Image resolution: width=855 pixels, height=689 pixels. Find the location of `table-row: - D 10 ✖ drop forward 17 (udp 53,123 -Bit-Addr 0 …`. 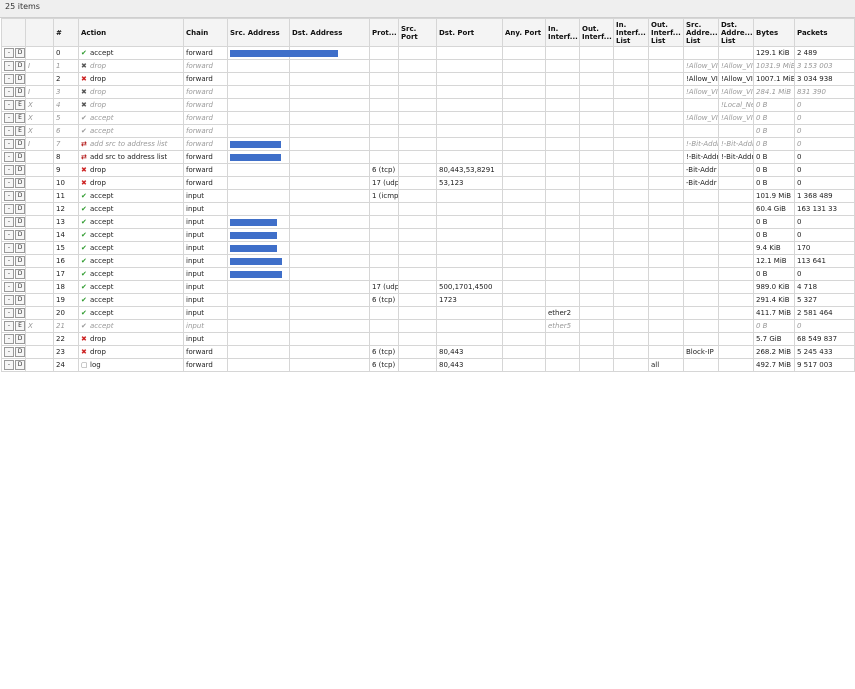

table-row: - D 10 ✖ drop forward 17 (udp 53,123 -Bit-Addr 0 … is located at coordinates (428, 183).